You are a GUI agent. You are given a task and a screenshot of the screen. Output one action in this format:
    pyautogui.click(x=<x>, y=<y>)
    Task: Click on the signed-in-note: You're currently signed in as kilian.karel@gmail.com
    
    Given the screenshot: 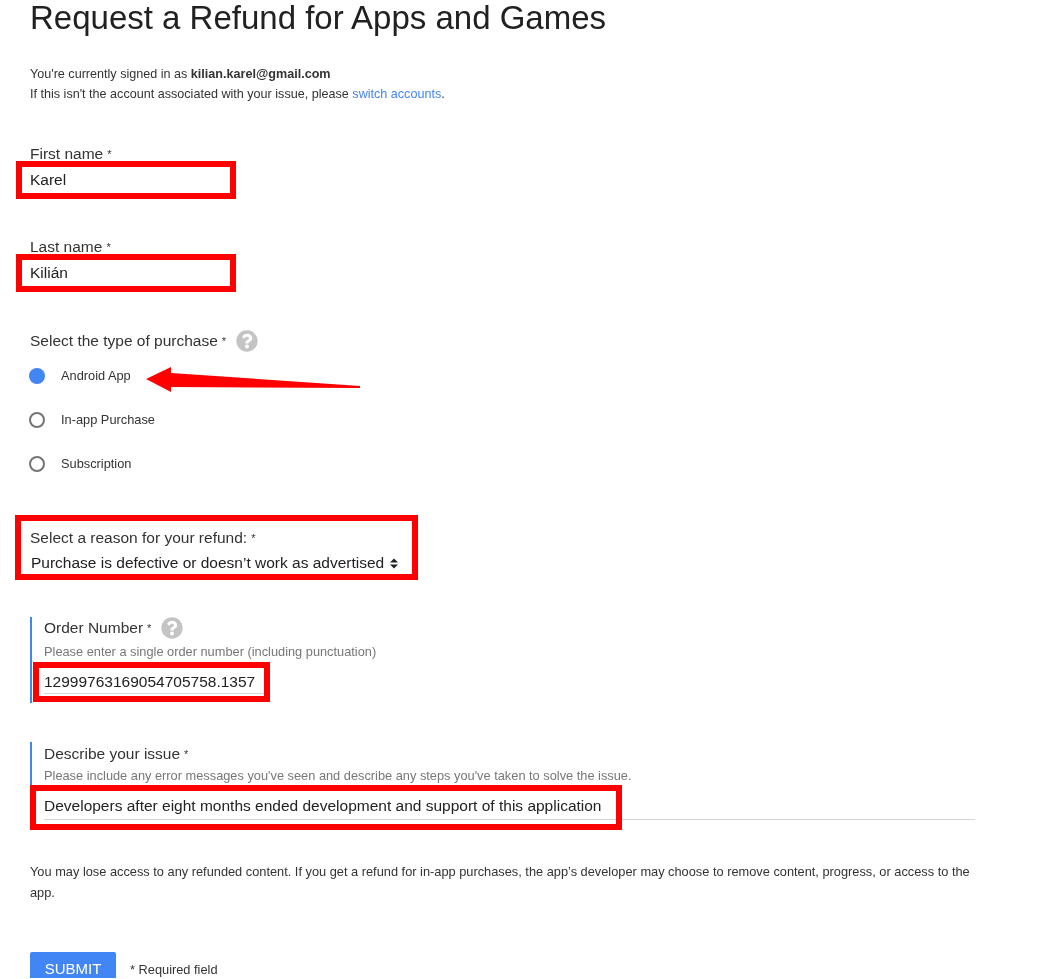 What is the action you would take?
    pyautogui.click(x=181, y=74)
    